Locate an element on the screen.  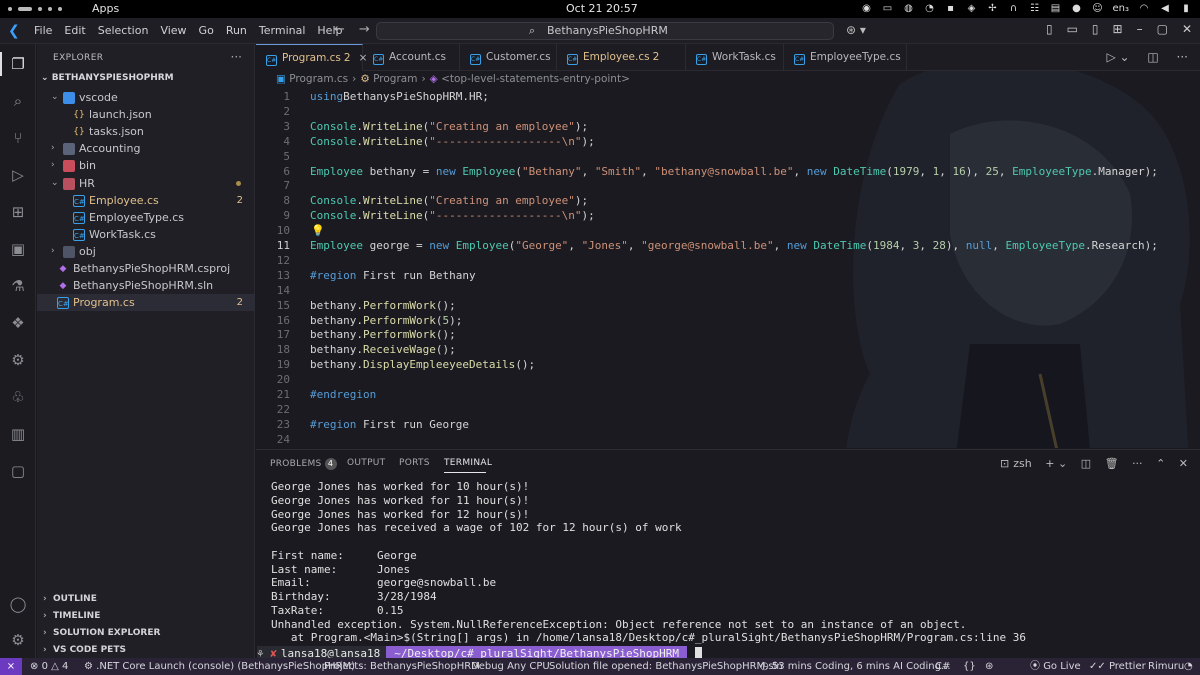
workspace-root: ⌄ BETHANYSPIESHOPHRM is located at coordinates (107, 78).